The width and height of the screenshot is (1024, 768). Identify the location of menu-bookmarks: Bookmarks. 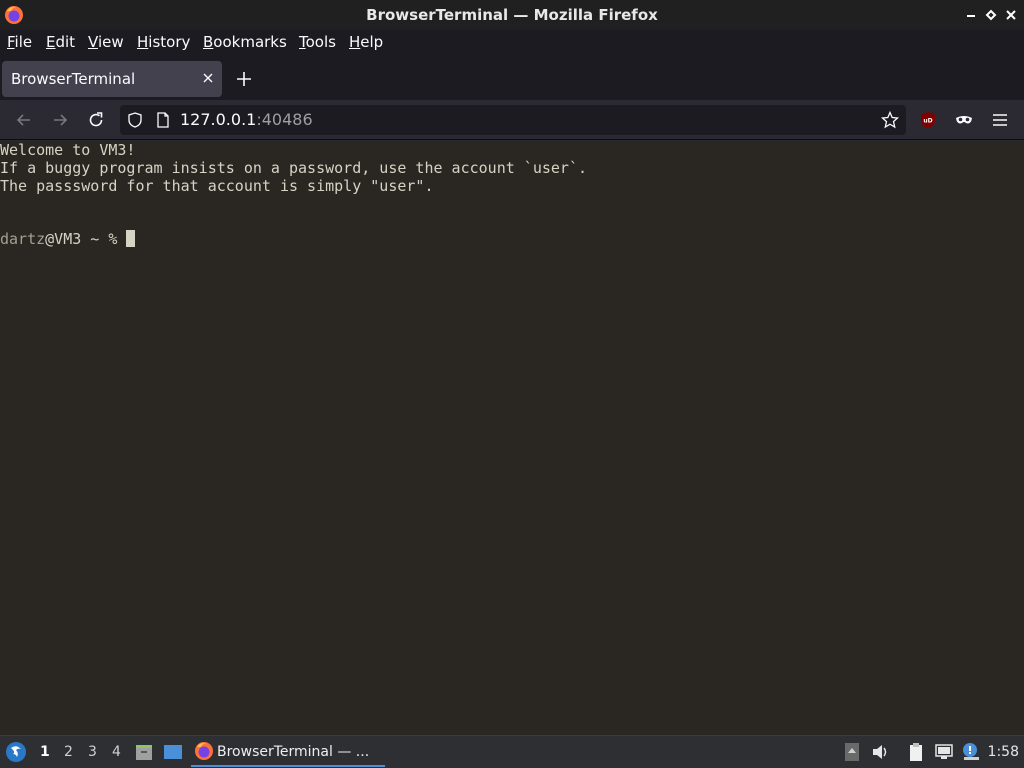
(245, 42).